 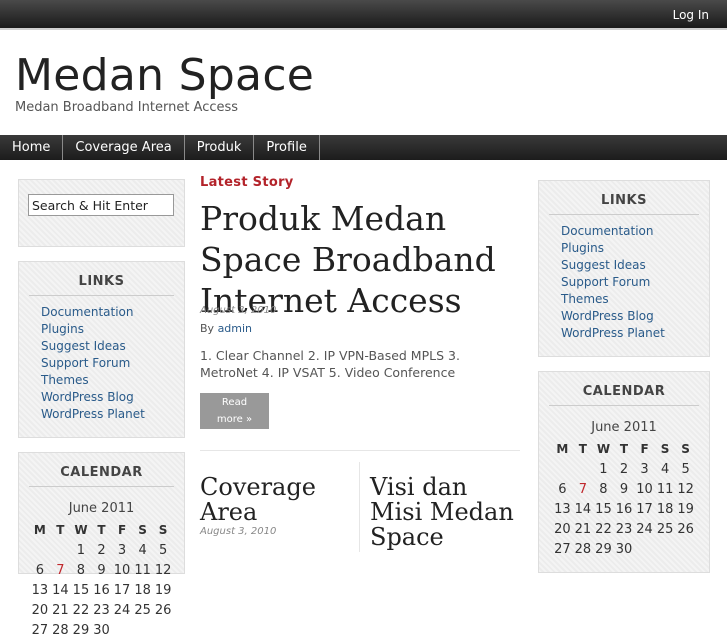 I want to click on sub-post-title-visi: Visi dan Misi Medan Space, so click(x=442, y=512).